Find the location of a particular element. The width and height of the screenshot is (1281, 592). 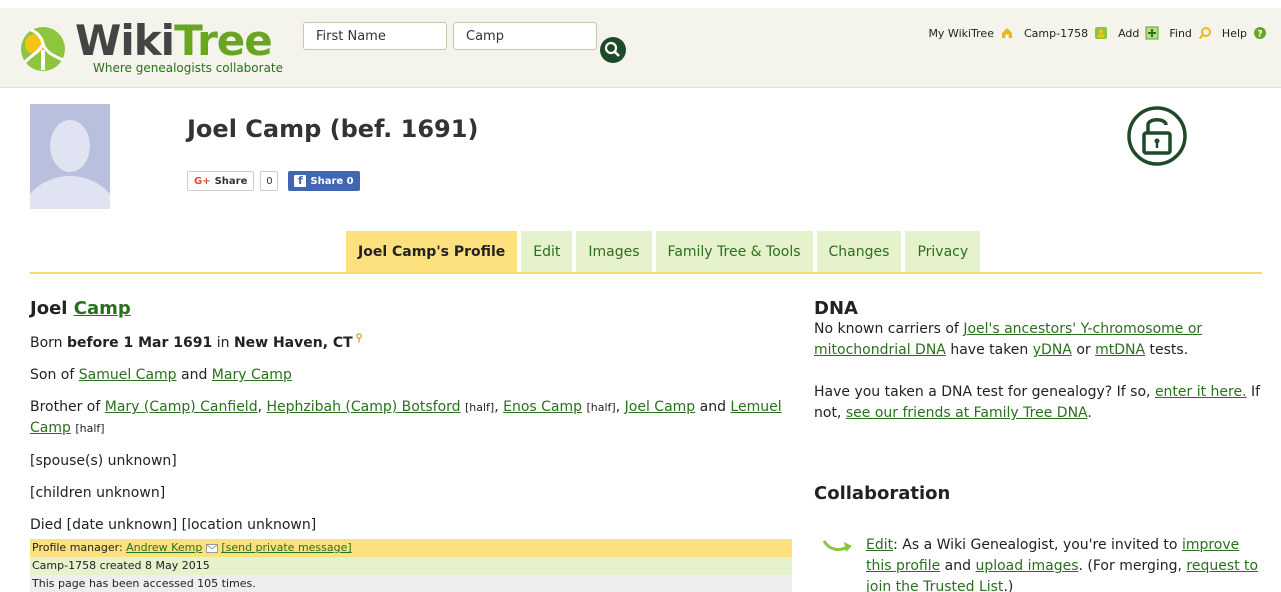

wikitree-logo: WikiTree Where genealogists collaborate is located at coordinates (150, 47).